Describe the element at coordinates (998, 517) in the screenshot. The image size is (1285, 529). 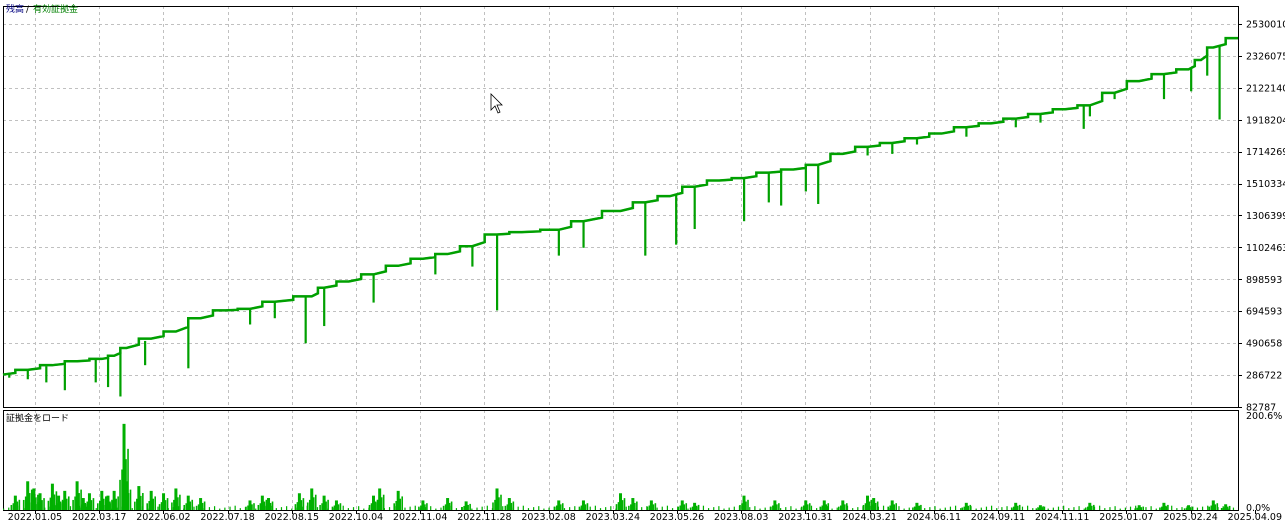
I see `x-tick-label: 2024.09.11` at that location.